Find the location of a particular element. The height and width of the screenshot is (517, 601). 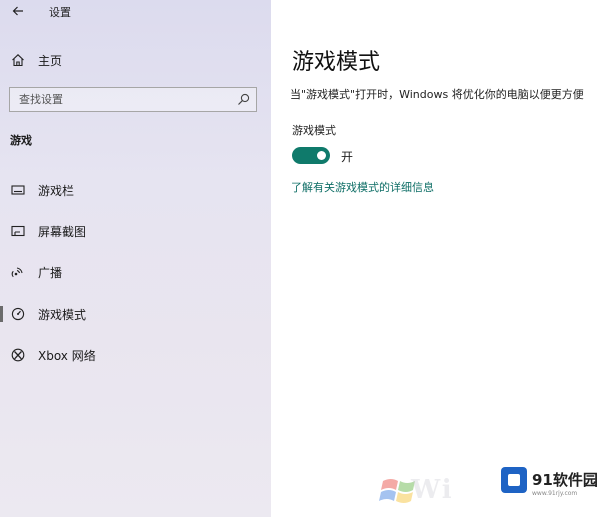

section-title-gaming: 游戏 is located at coordinates (21, 140).